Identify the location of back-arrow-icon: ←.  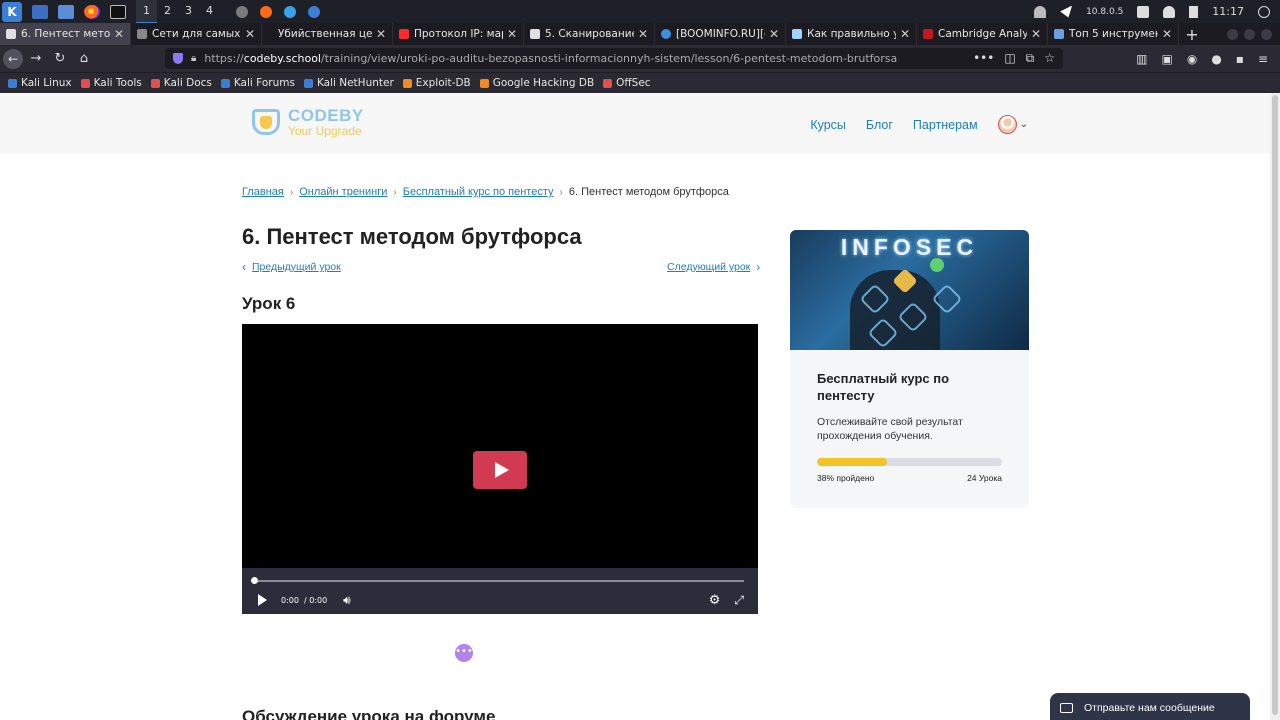
(13, 58).